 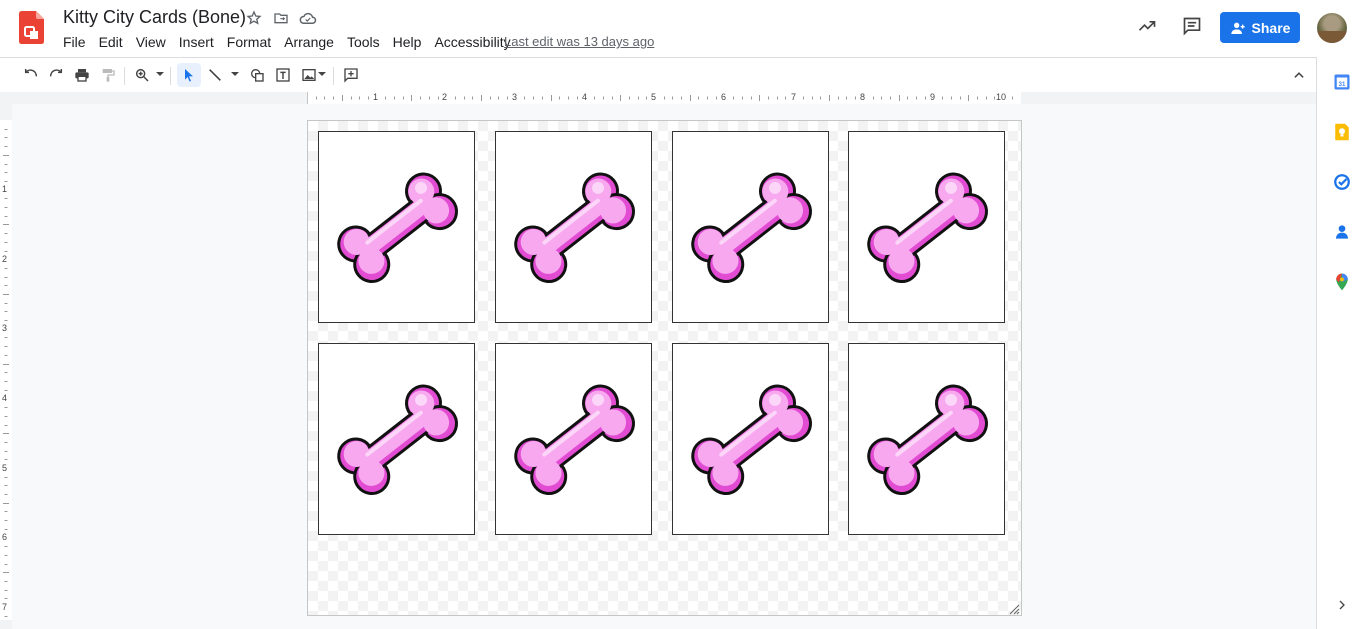 I want to click on toolbar, so click(x=658, y=75).